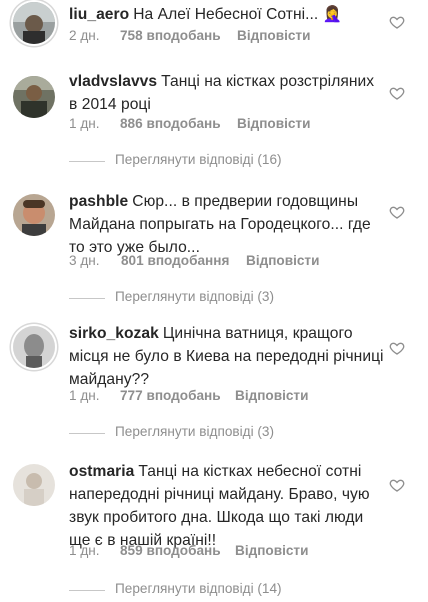  I want to click on comment-meta: 2 дн. 758 вподобань Відповісти, so click(189, 38).